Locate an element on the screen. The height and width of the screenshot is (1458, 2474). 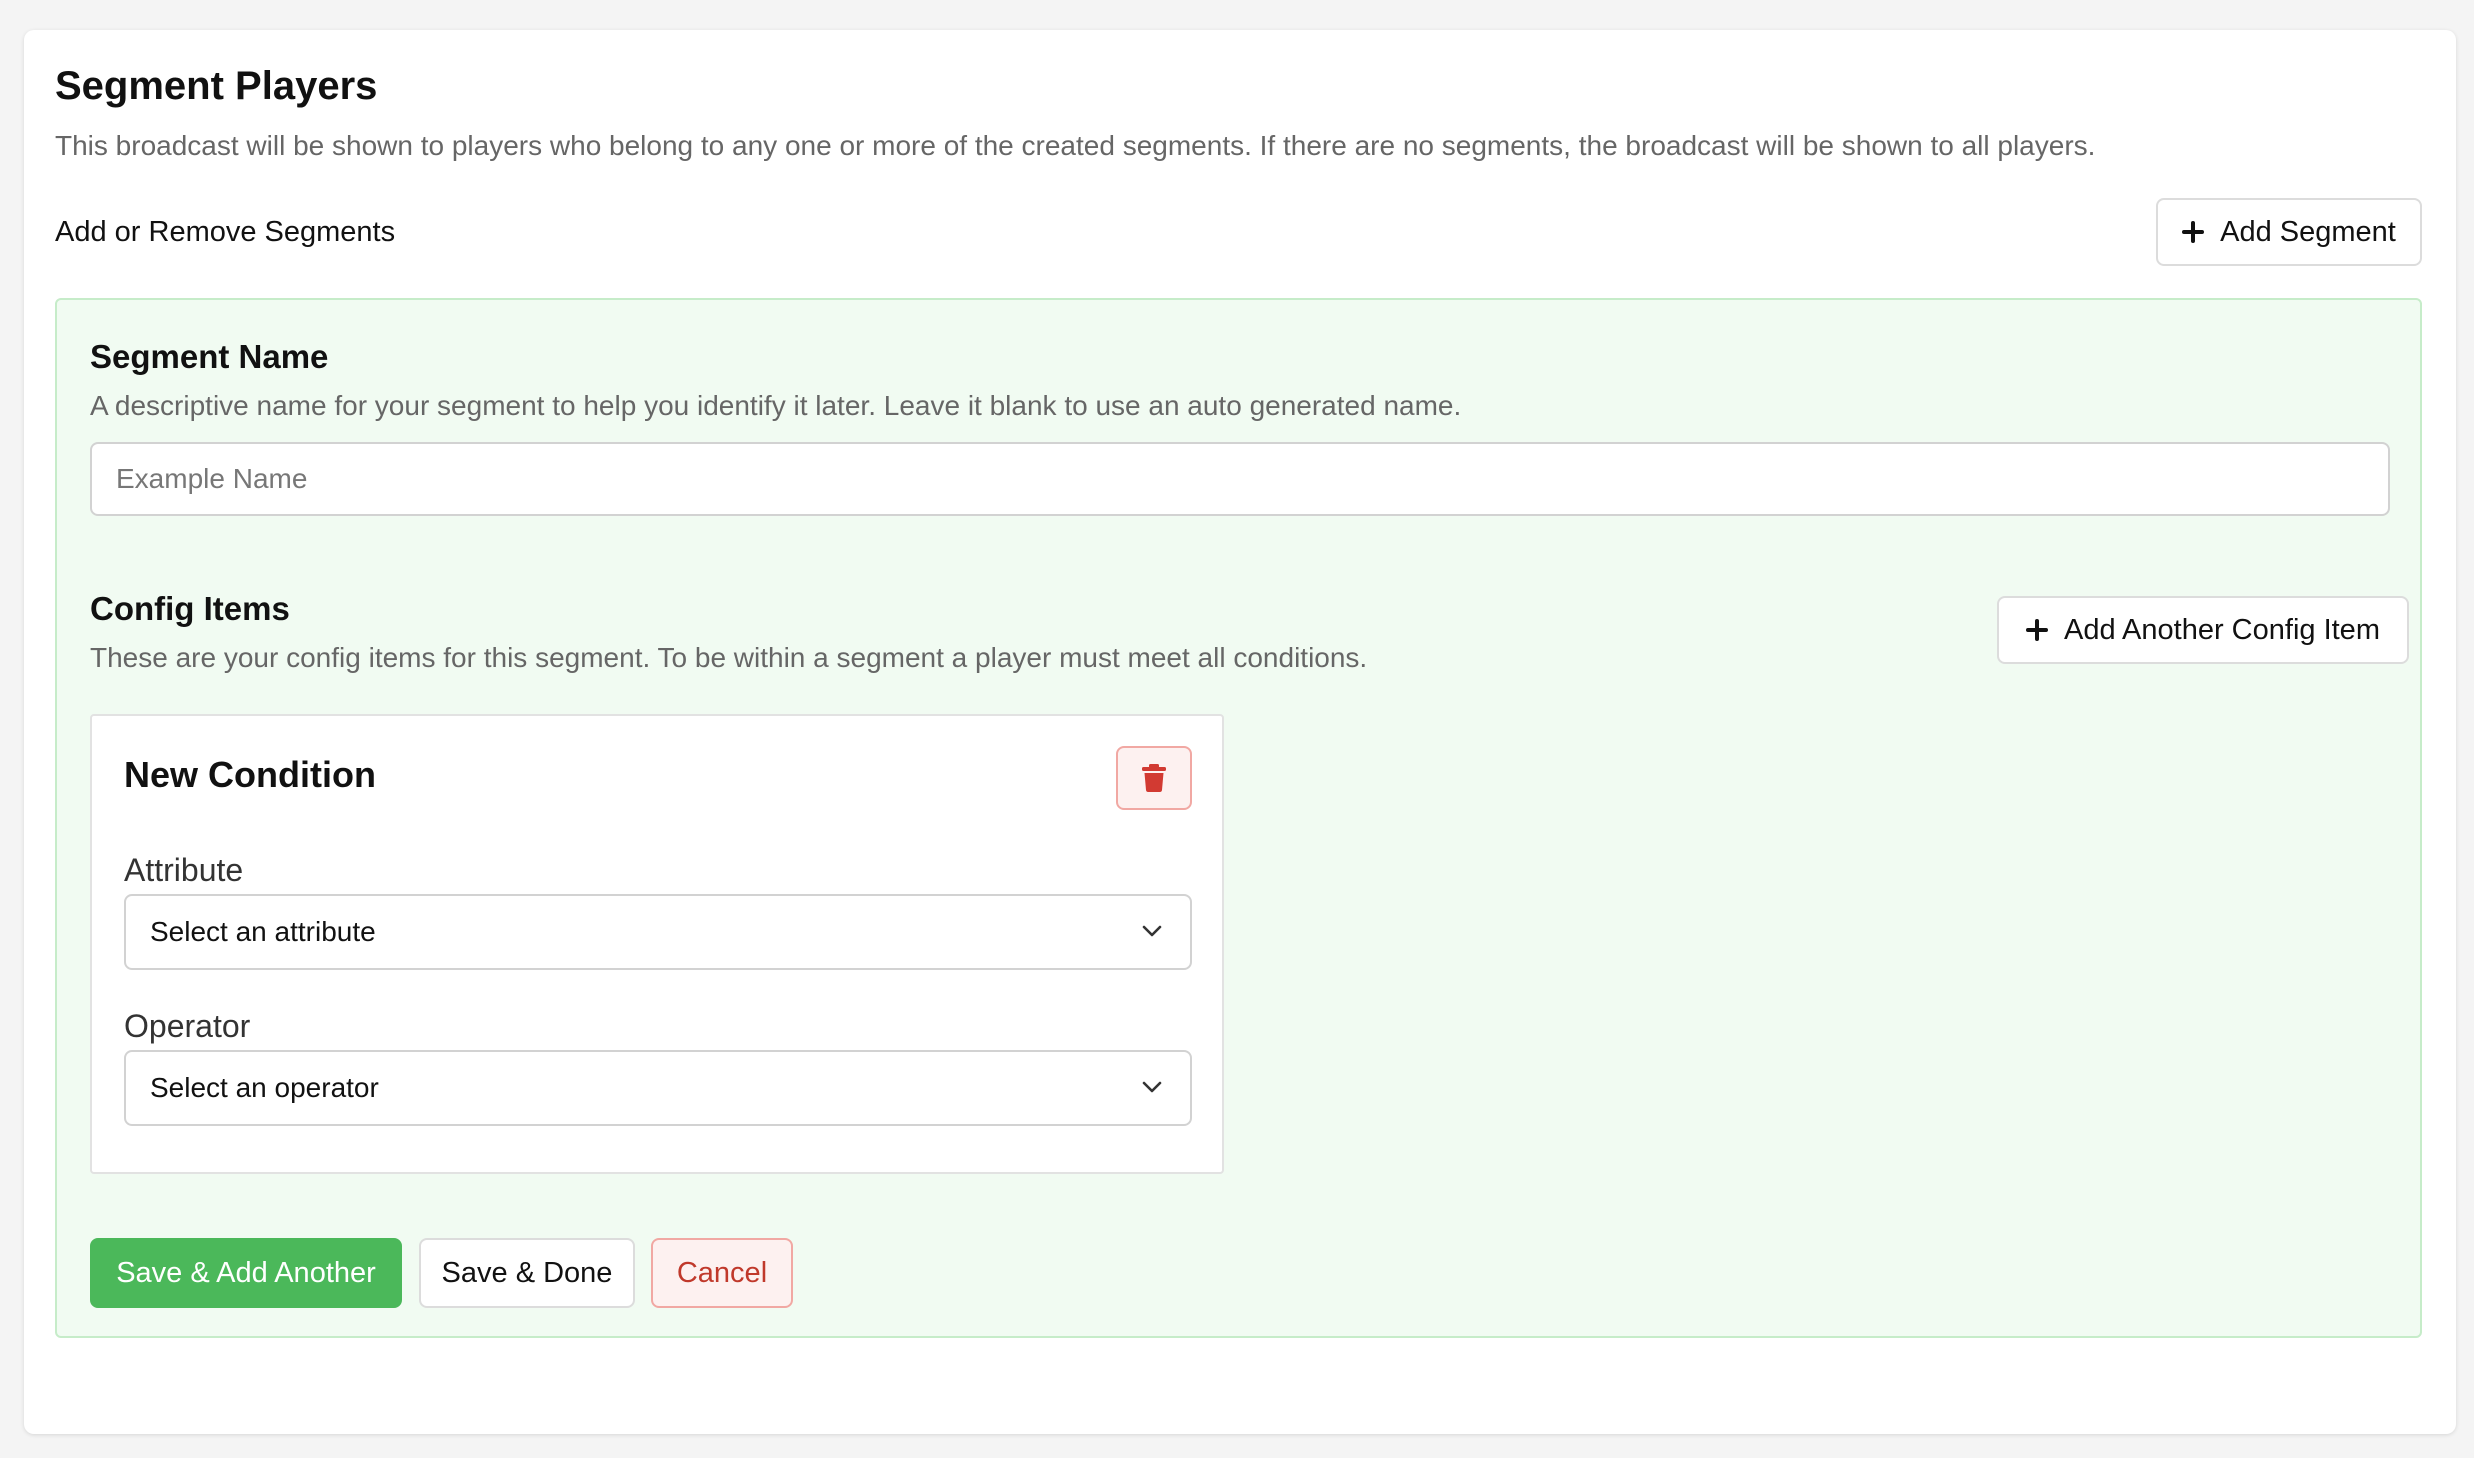
delete-condition-button is located at coordinates (1154, 778).